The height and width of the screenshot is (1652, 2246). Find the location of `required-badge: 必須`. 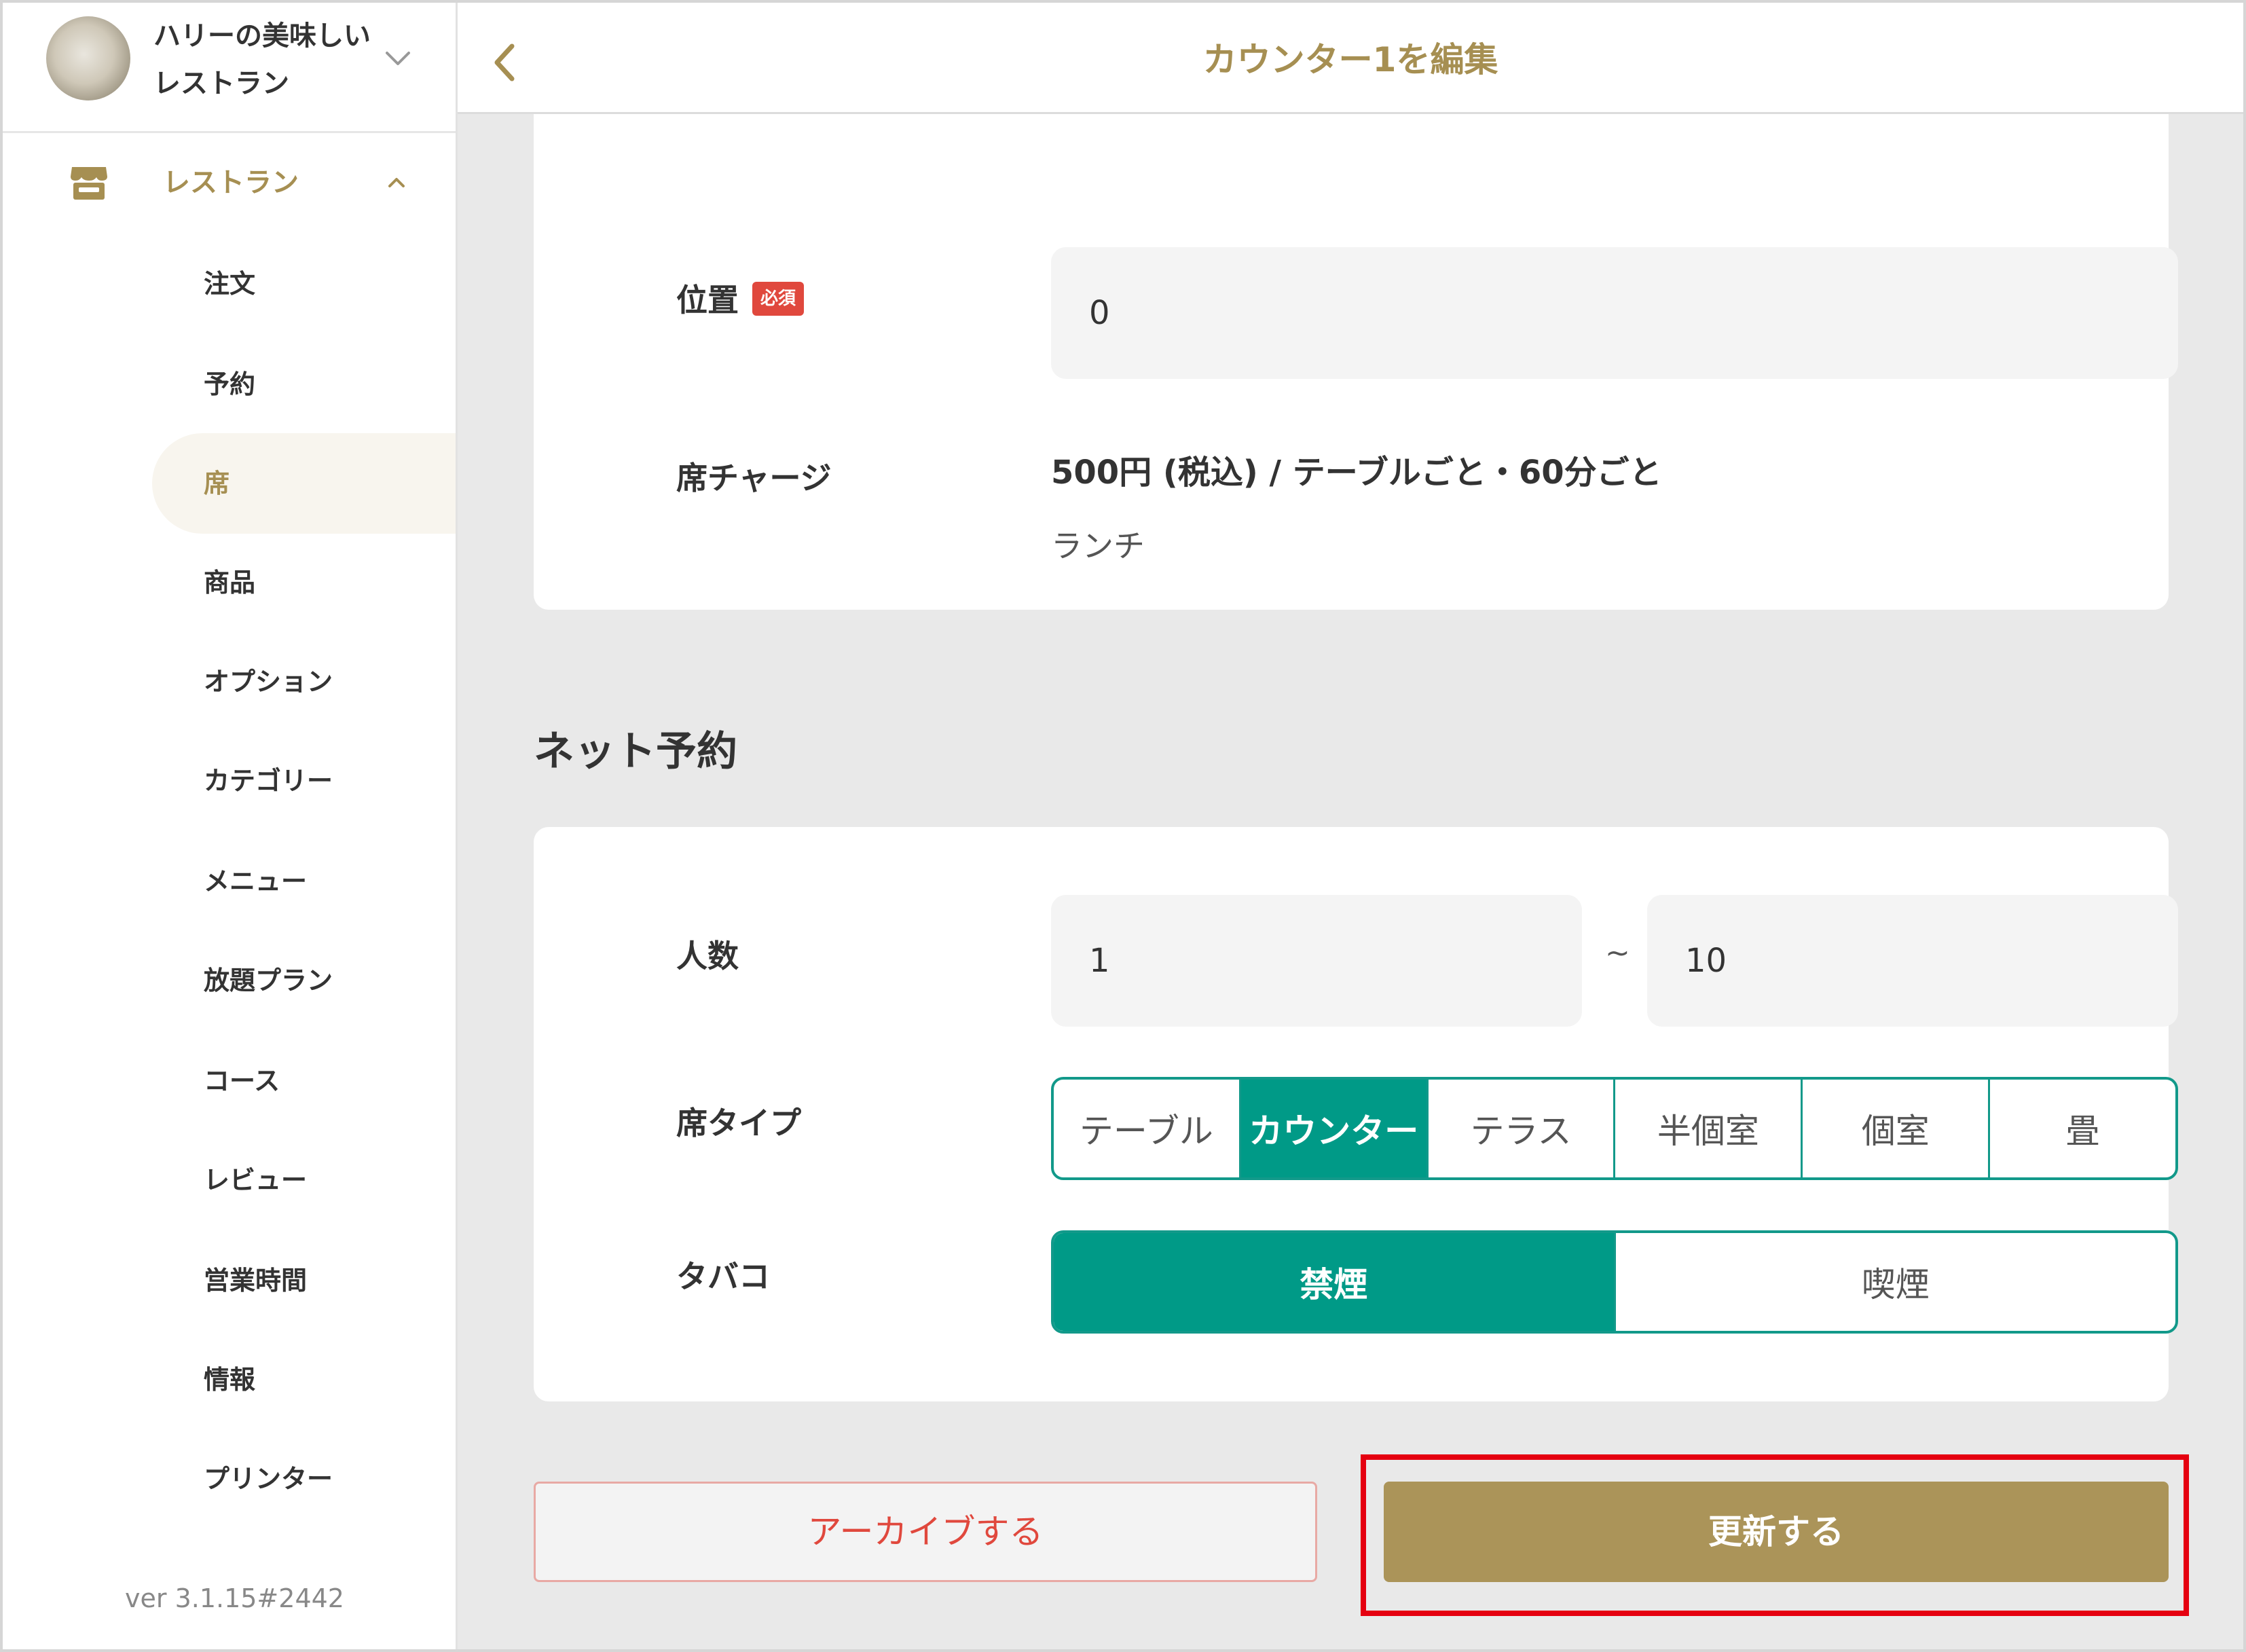

required-badge: 必須 is located at coordinates (778, 298).